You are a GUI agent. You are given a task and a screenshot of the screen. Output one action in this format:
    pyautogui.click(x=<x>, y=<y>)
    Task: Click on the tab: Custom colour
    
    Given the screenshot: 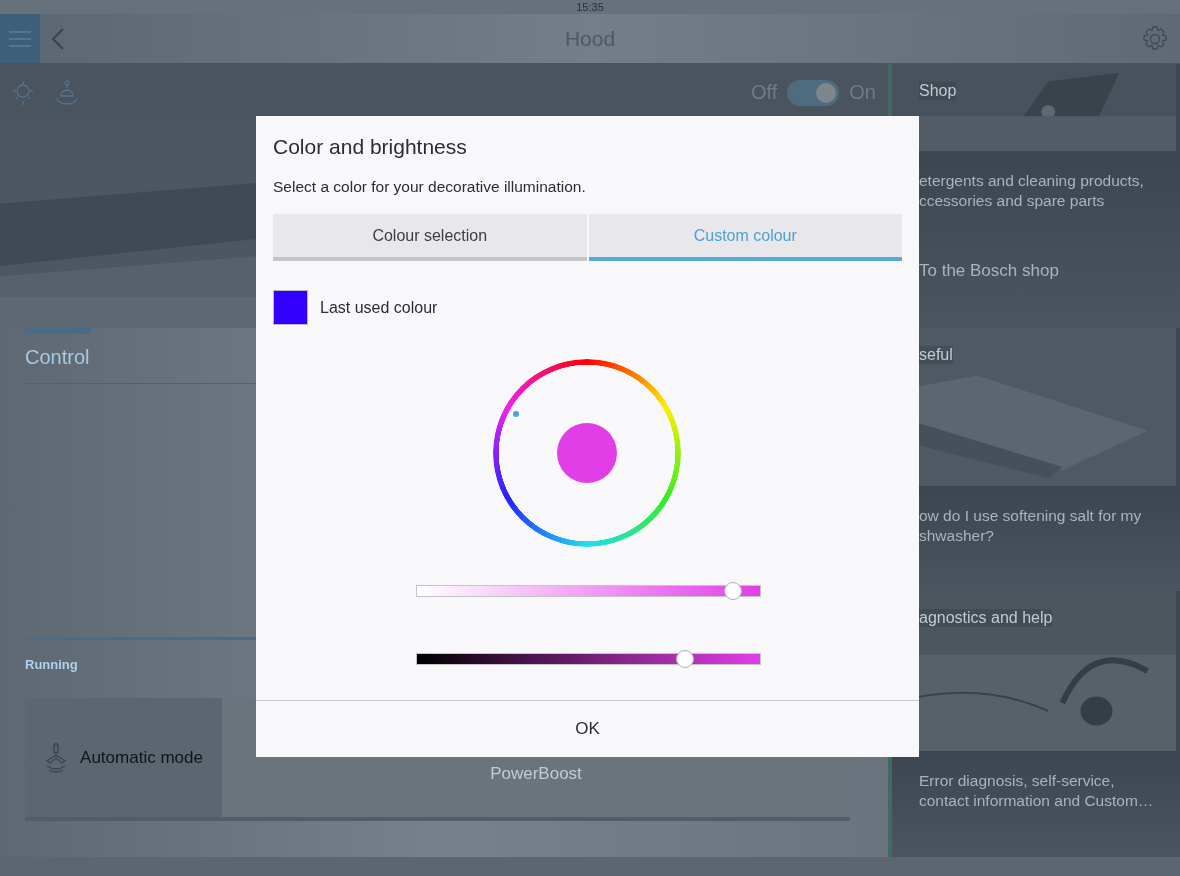 What is the action you would take?
    pyautogui.click(x=745, y=237)
    